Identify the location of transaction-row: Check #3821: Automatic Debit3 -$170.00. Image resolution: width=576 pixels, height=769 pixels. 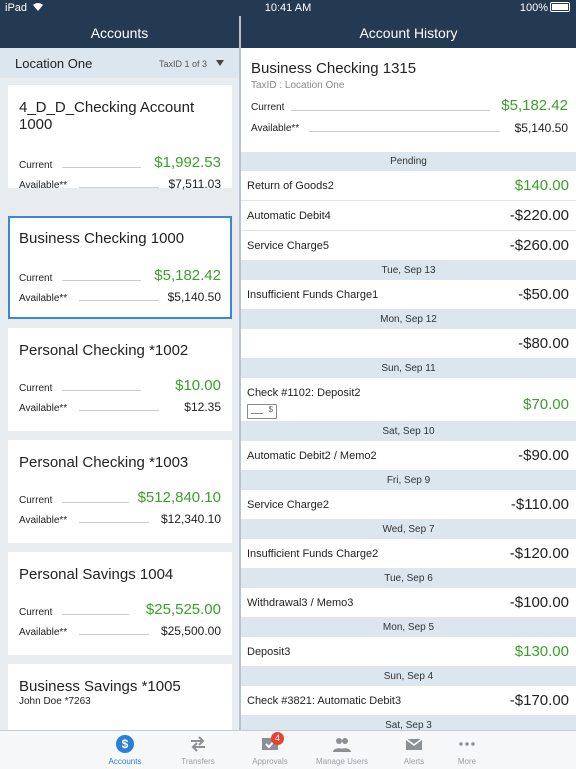
(408, 701).